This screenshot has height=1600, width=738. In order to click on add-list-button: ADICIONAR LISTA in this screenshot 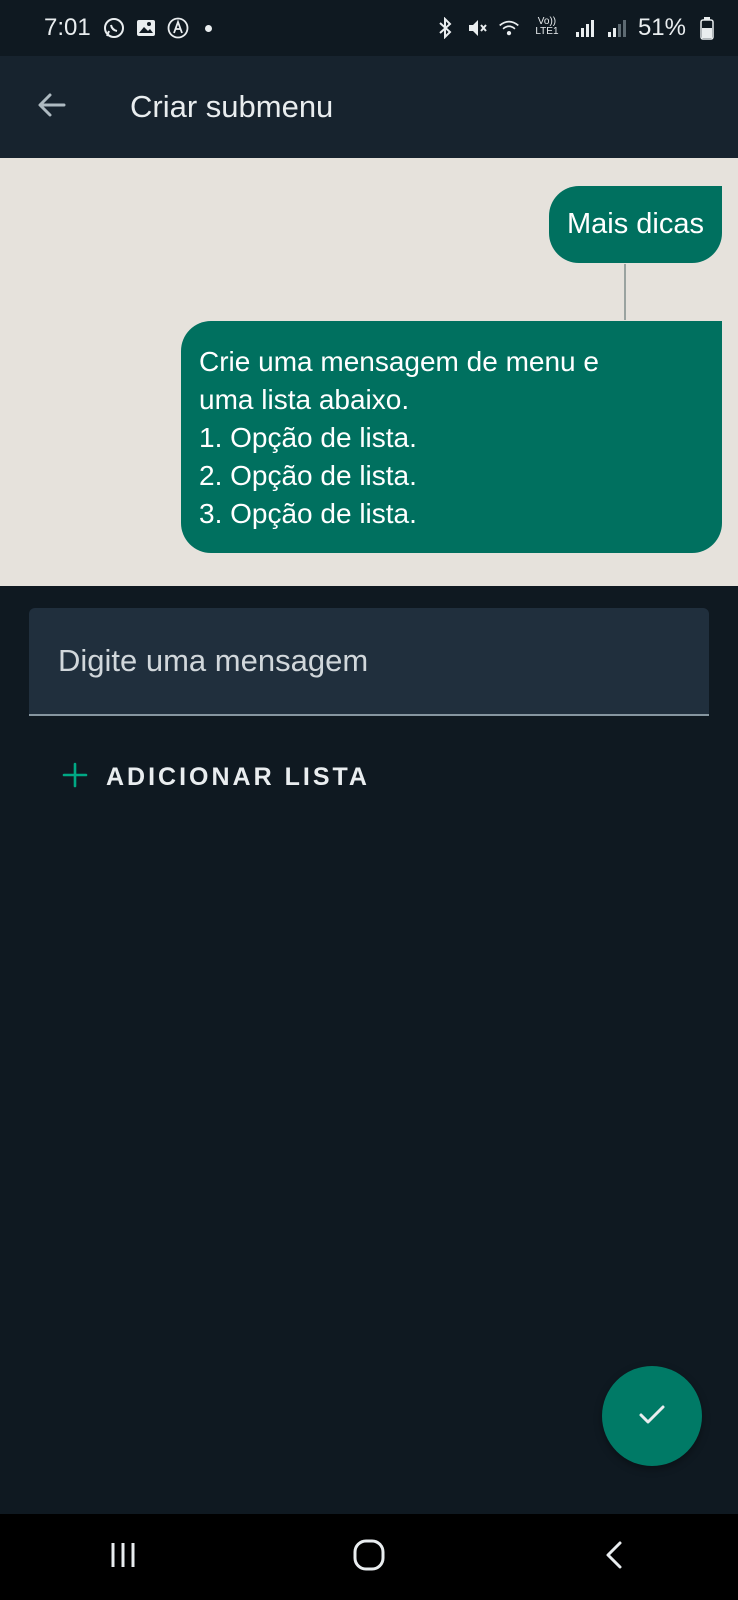, I will do `click(216, 777)`.